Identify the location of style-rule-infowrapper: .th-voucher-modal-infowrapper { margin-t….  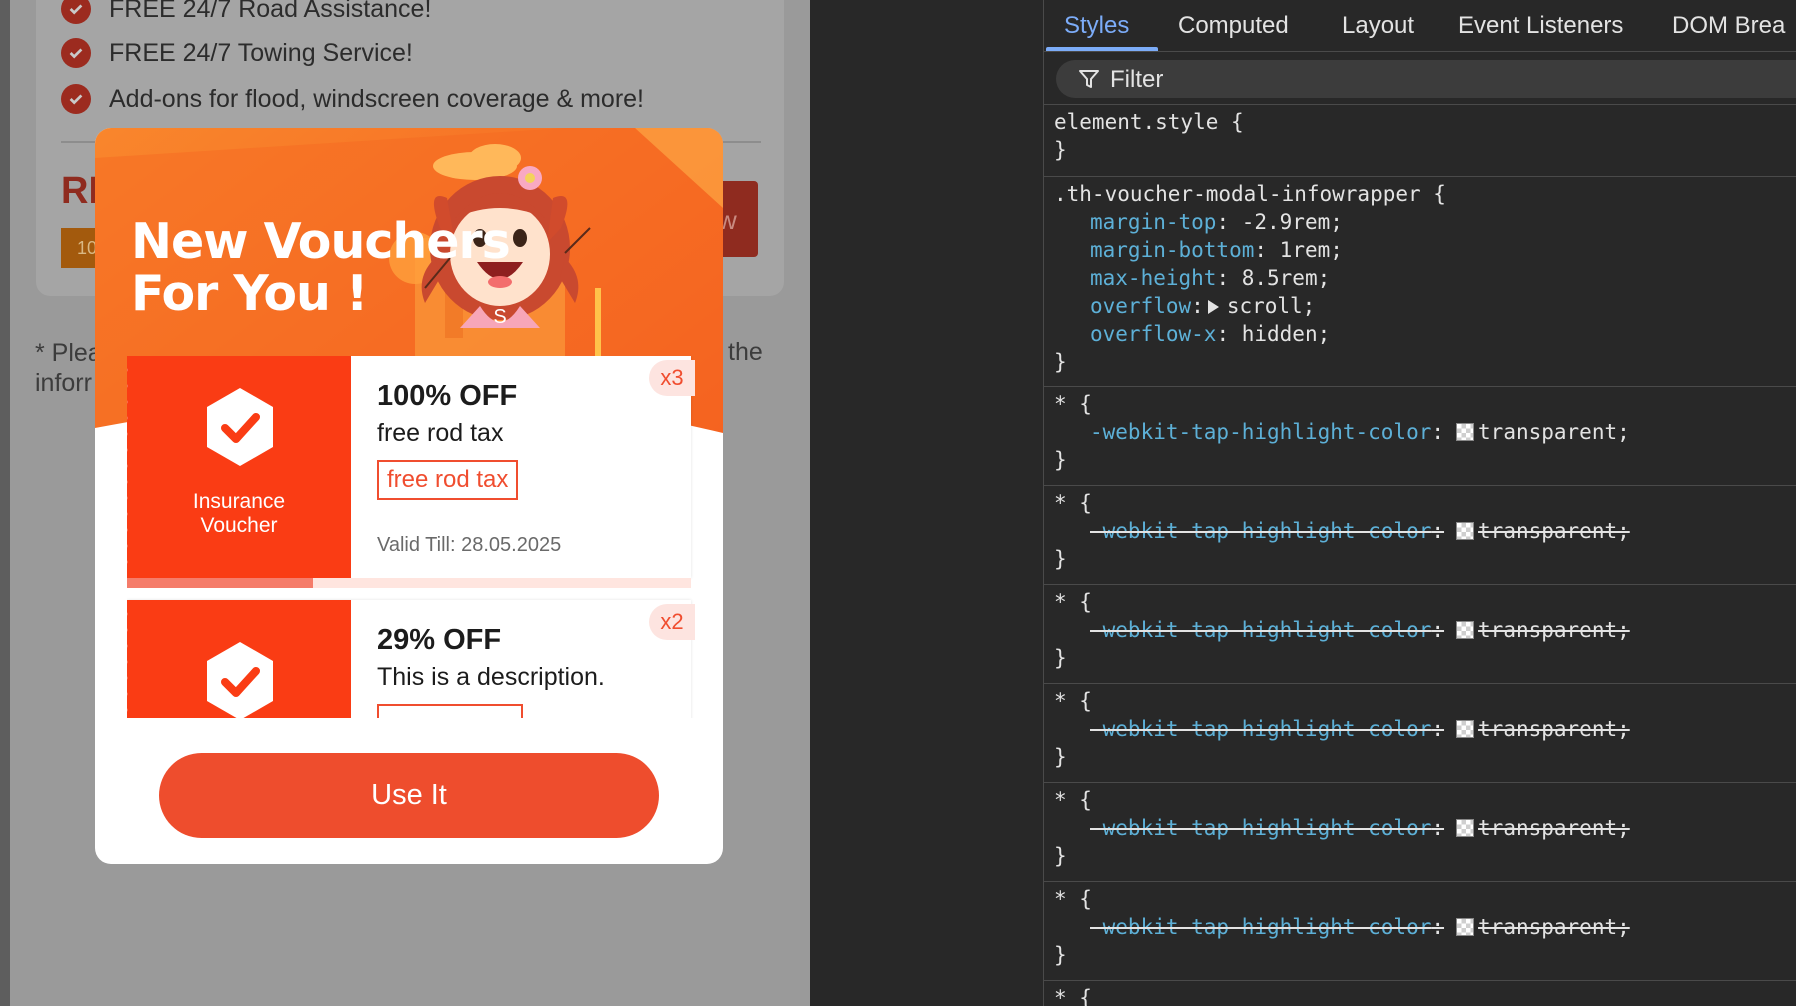
(1420, 282).